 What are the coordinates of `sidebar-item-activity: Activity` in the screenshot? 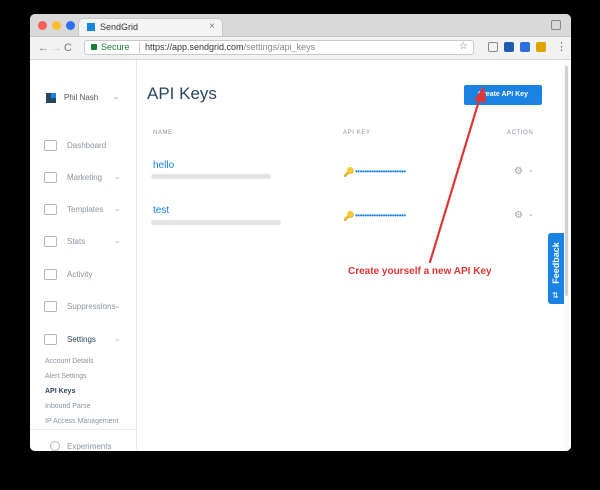 It's located at (89, 275).